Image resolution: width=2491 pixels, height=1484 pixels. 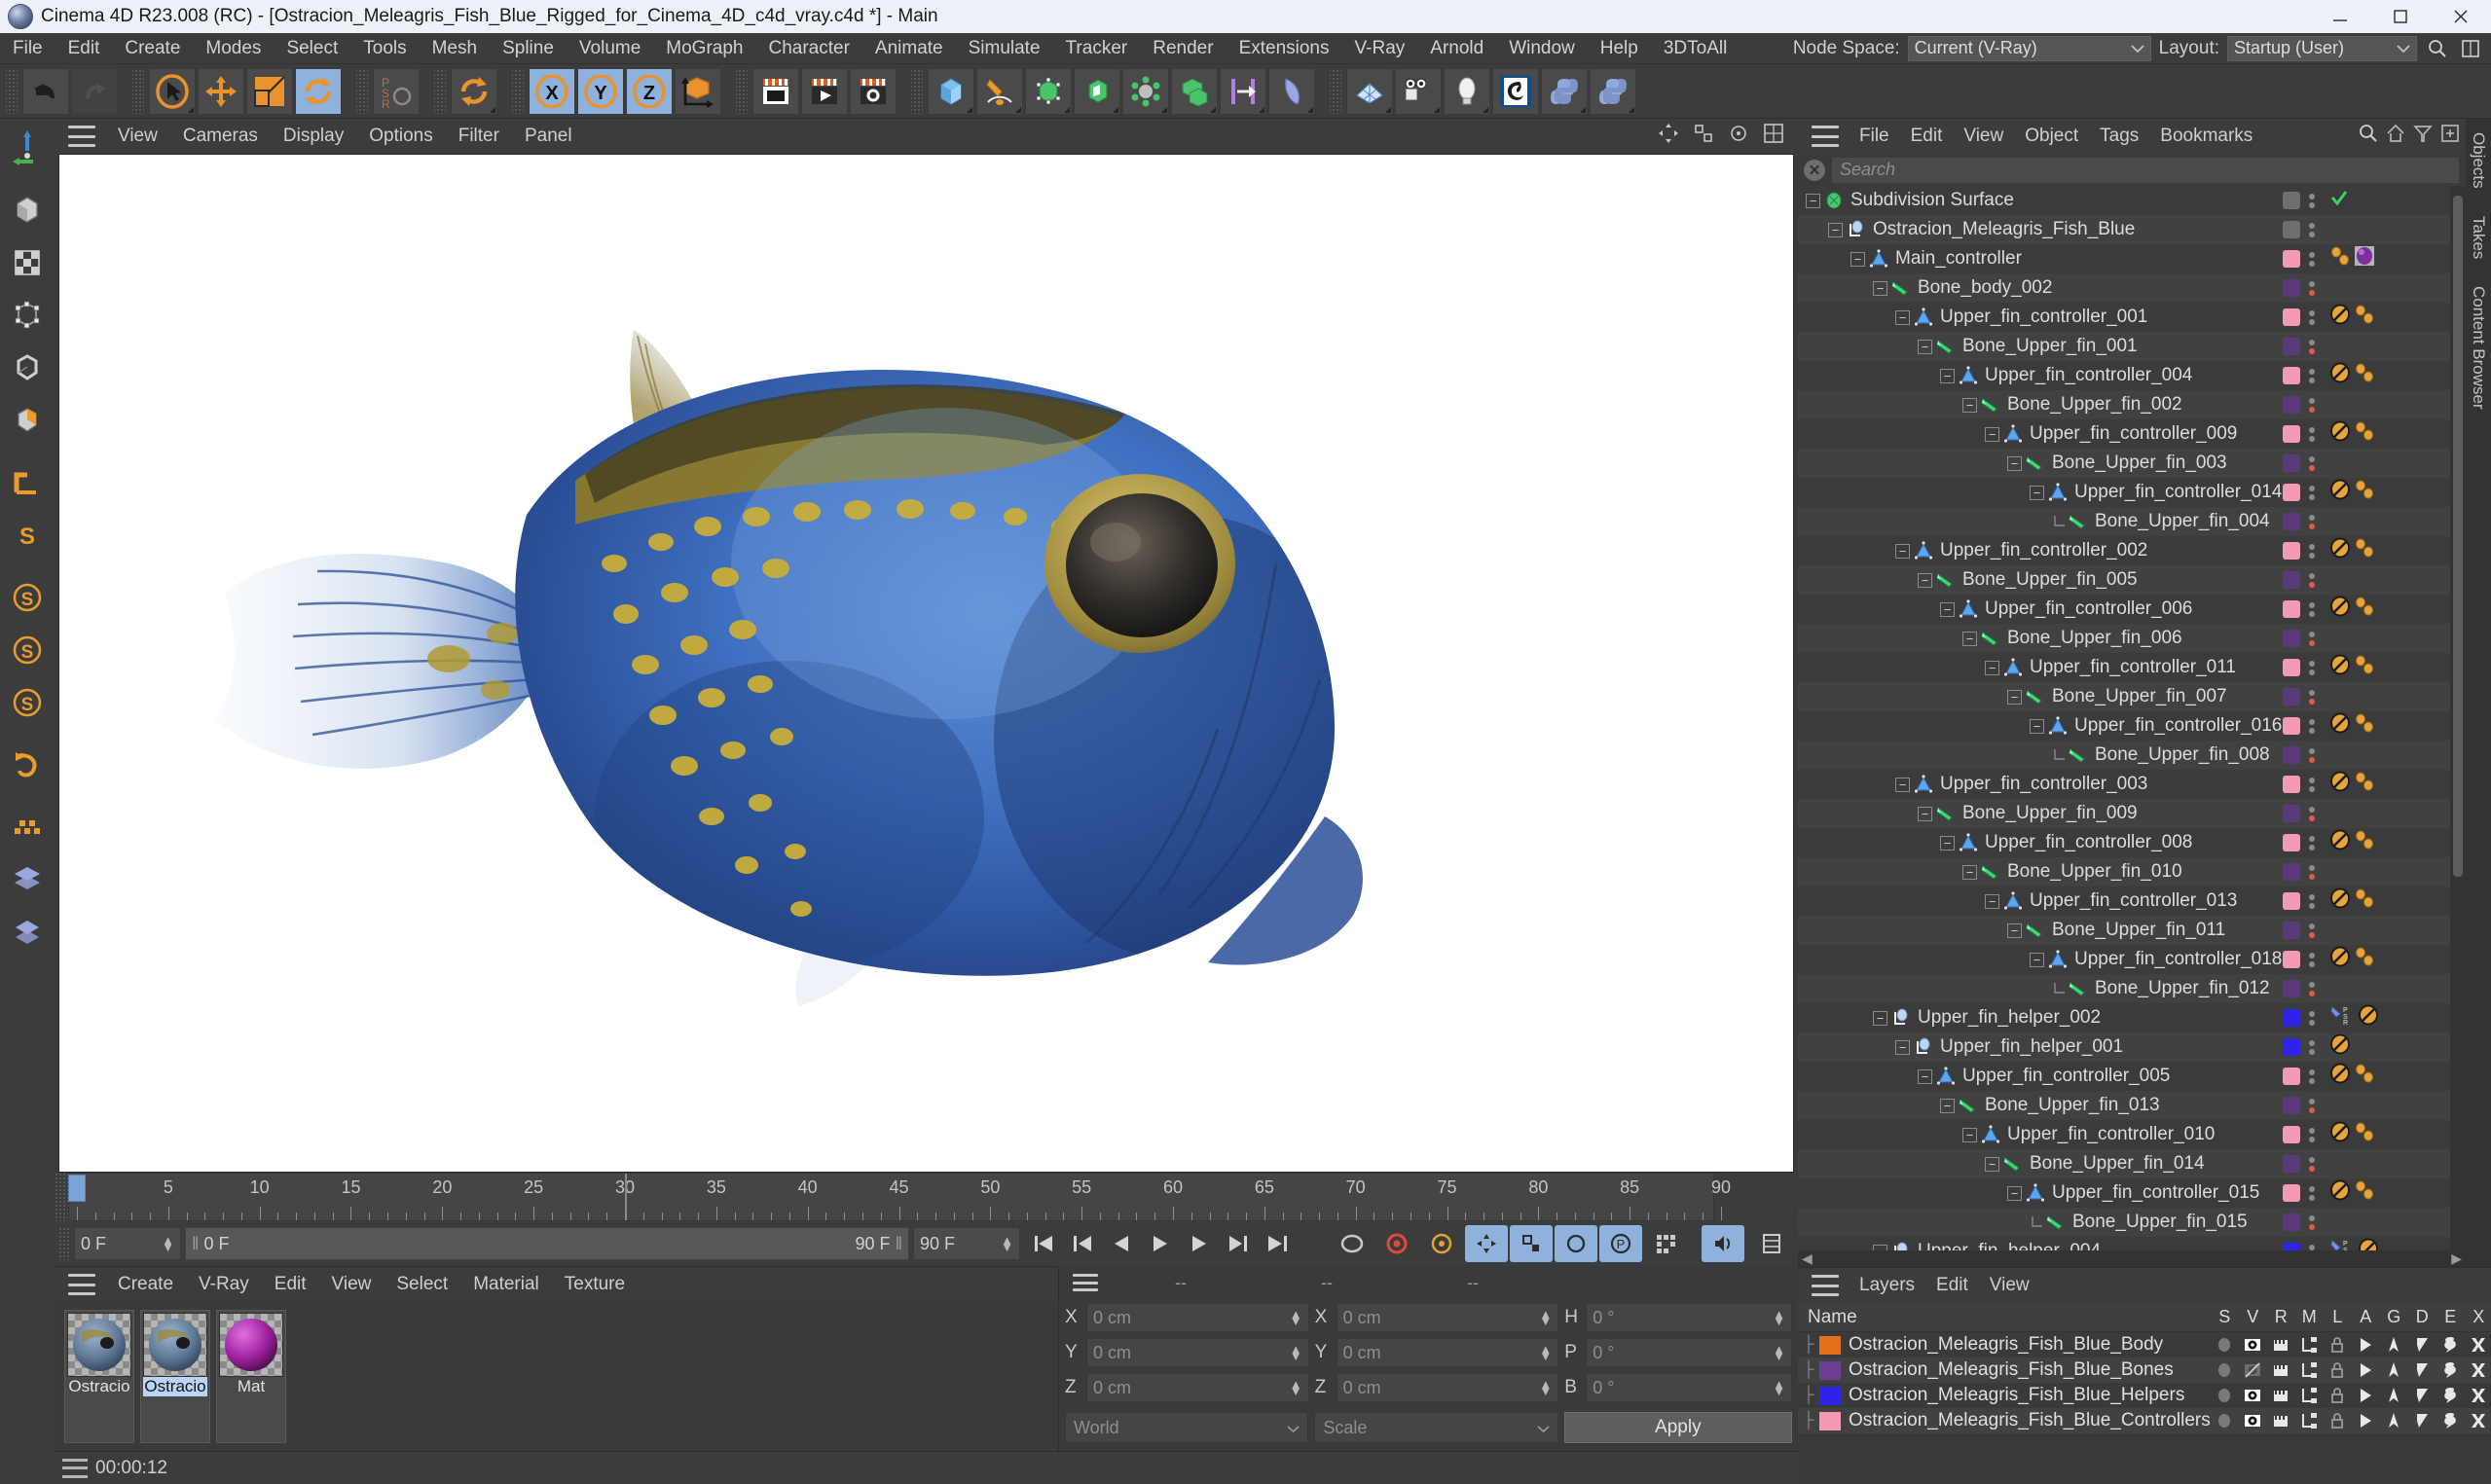 I want to click on render-settings-icon, so click(x=873, y=91).